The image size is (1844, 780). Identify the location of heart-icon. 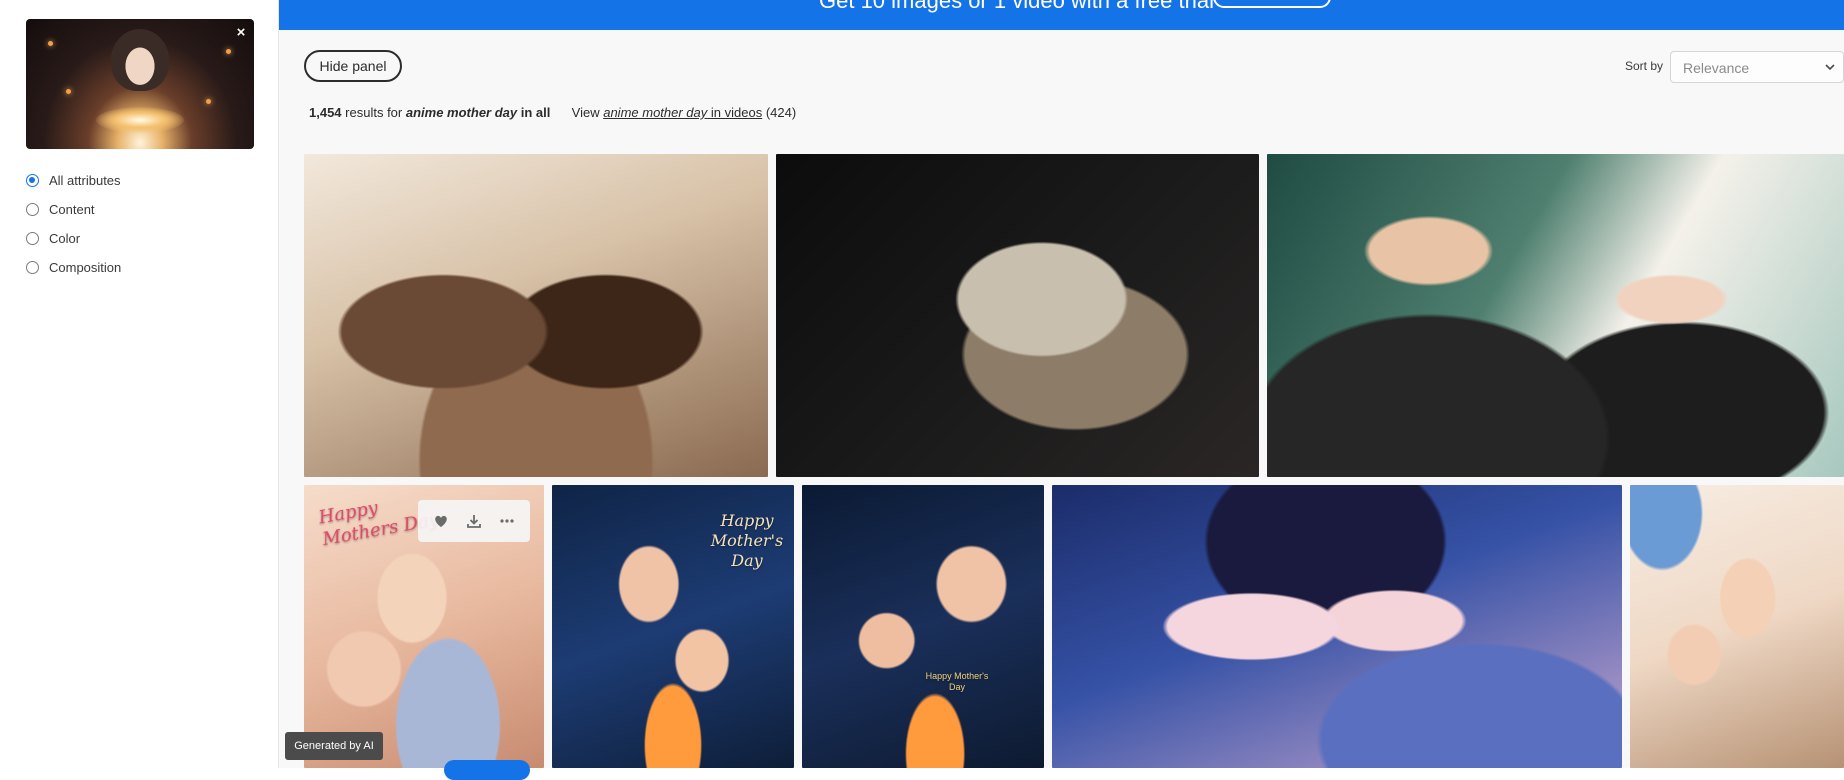
(441, 521).